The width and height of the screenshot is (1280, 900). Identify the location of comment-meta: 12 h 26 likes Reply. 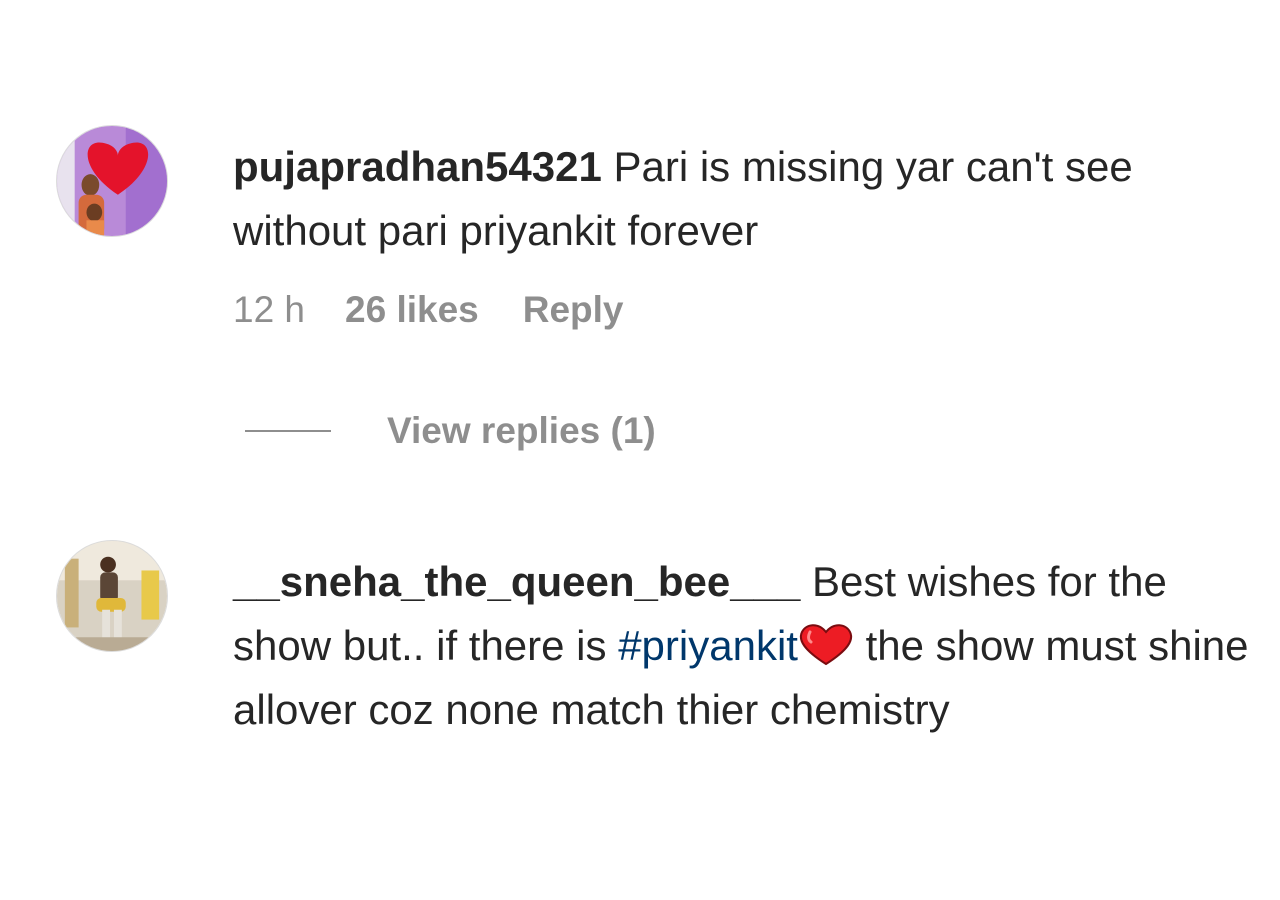
(428, 310).